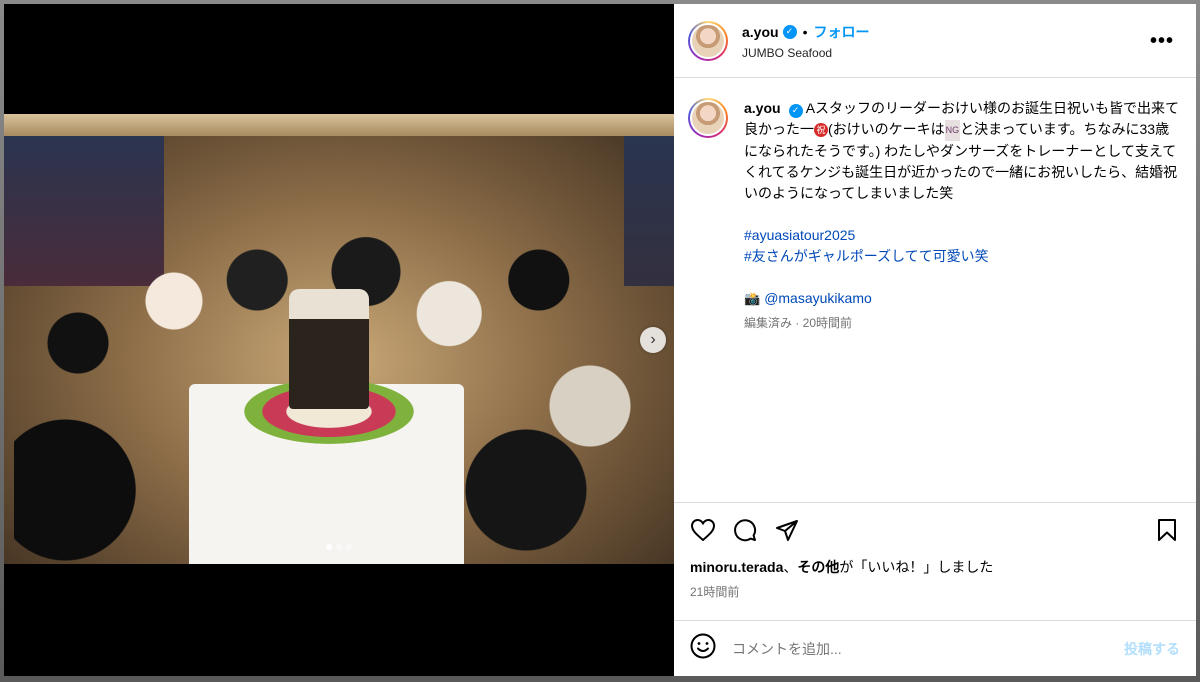 Image resolution: width=1200 pixels, height=682 pixels. Describe the element at coordinates (928, 648) in the screenshot. I see `comment-input` at that location.